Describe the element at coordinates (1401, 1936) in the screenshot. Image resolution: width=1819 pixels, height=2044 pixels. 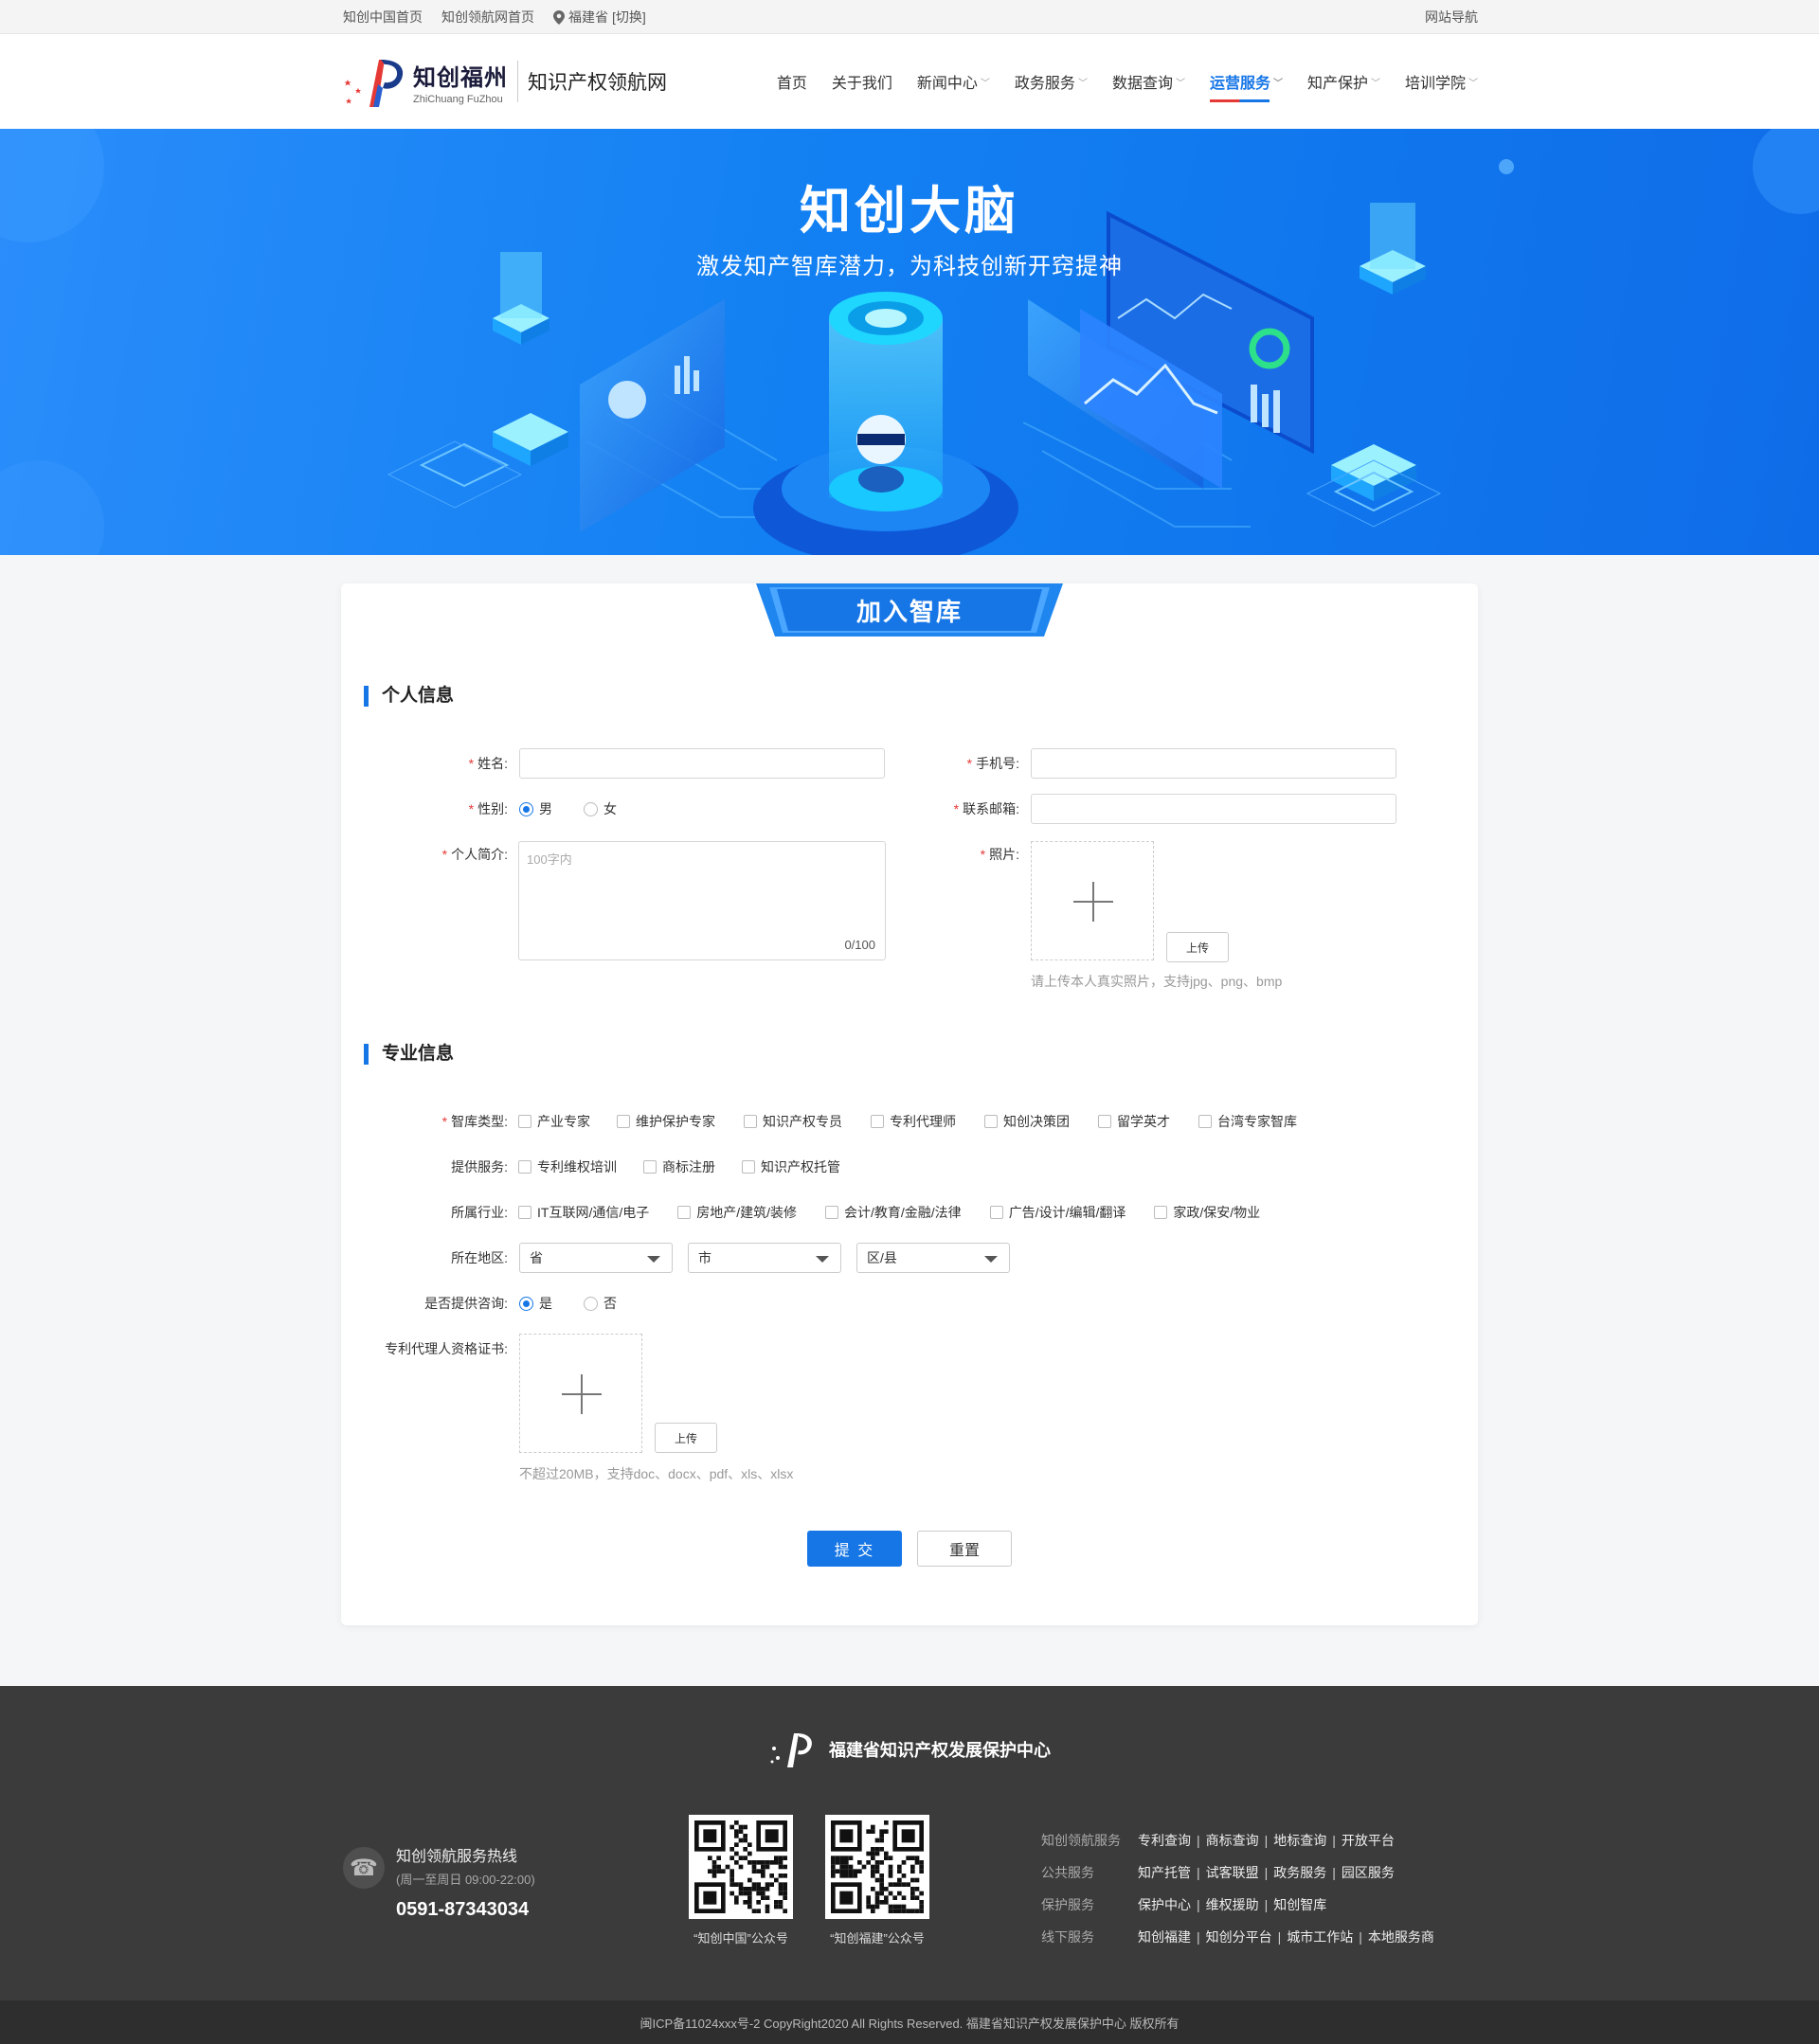
I see `footer-link: 本地服务商` at that location.